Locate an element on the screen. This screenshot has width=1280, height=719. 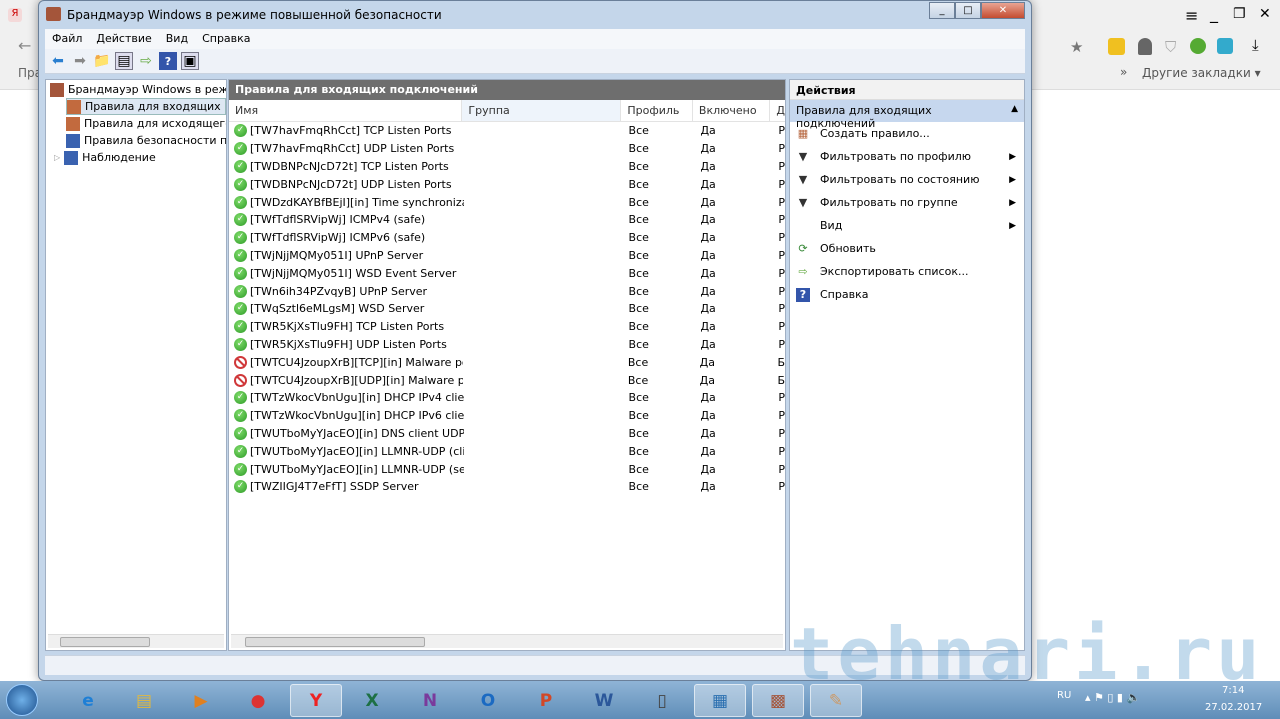
extension-icon is located at coordinates (1116, 46).